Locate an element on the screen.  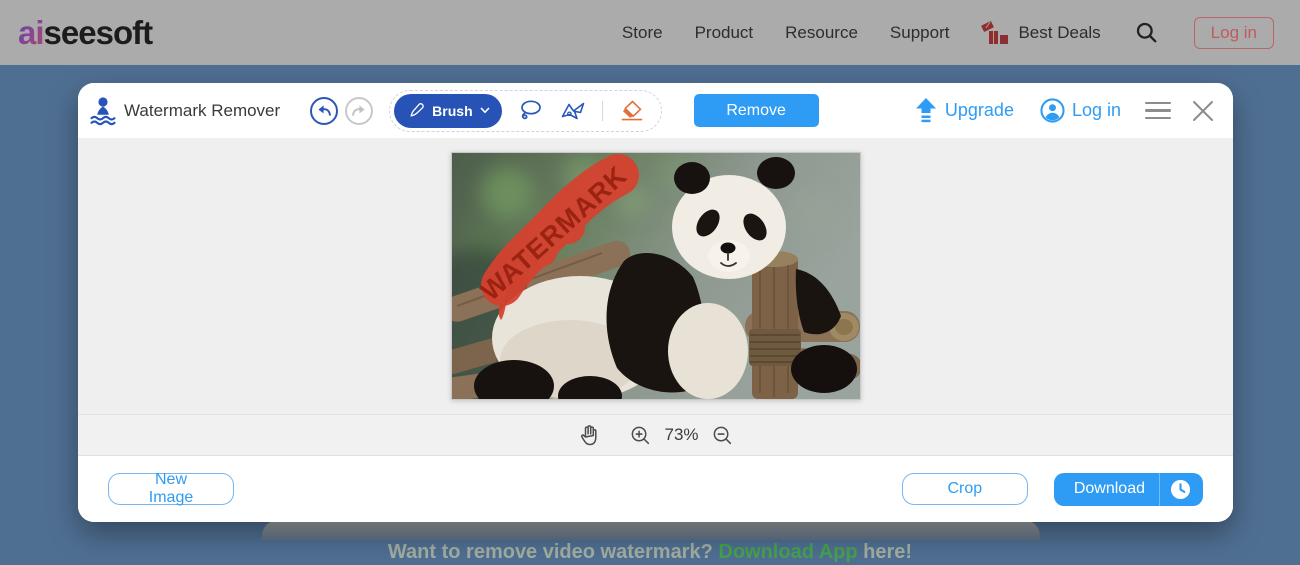
zoom-toolbar: 73% is located at coordinates (655, 435).